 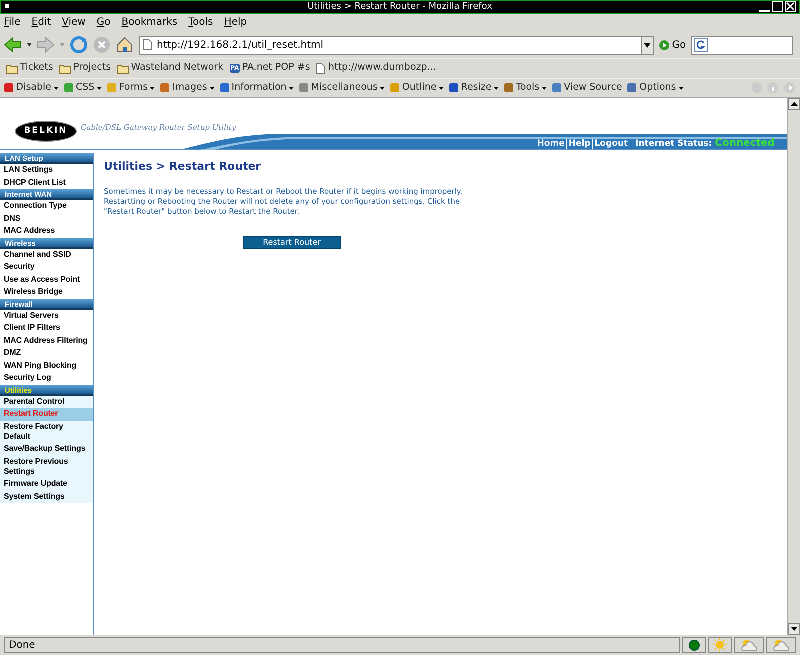 I want to click on sidebar-link: Security Log, so click(x=46, y=378).